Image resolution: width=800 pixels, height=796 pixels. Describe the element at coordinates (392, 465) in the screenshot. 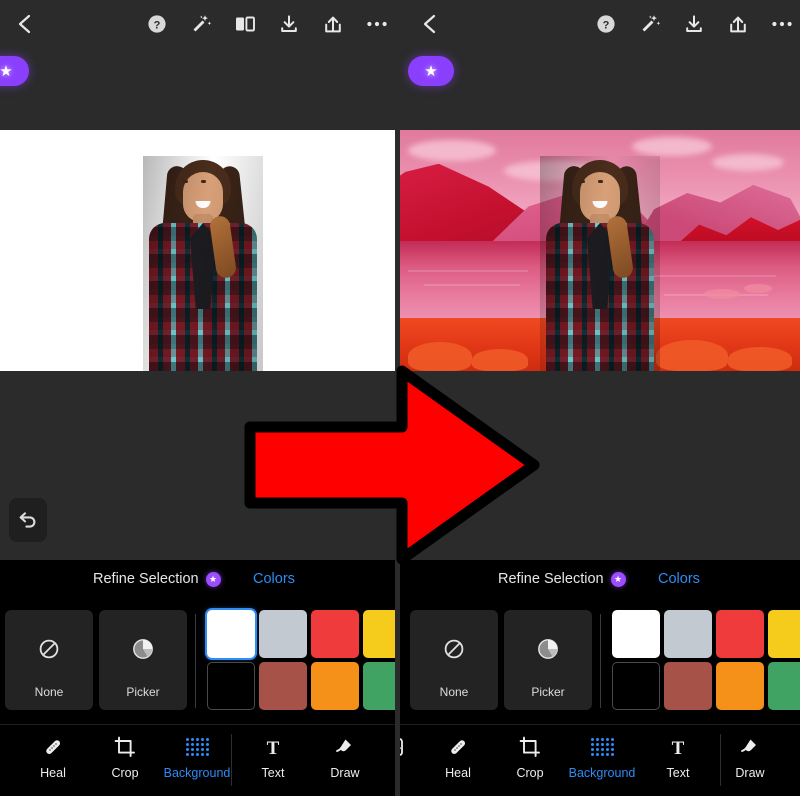

I see `arrow-annotation` at that location.